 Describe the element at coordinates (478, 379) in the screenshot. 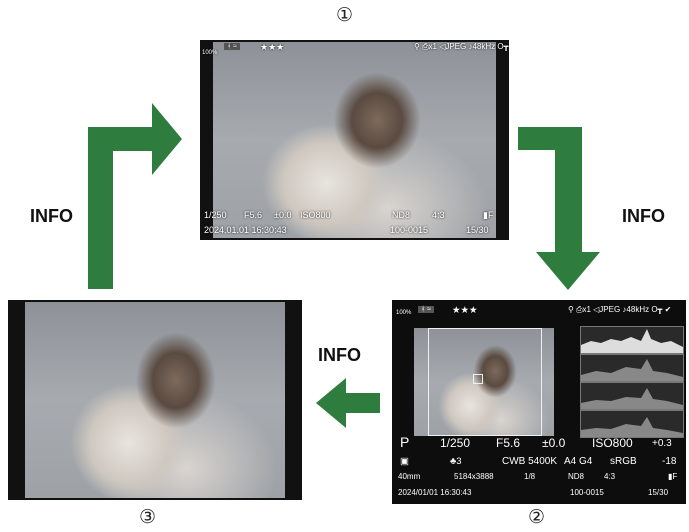

I see `focus-point` at that location.